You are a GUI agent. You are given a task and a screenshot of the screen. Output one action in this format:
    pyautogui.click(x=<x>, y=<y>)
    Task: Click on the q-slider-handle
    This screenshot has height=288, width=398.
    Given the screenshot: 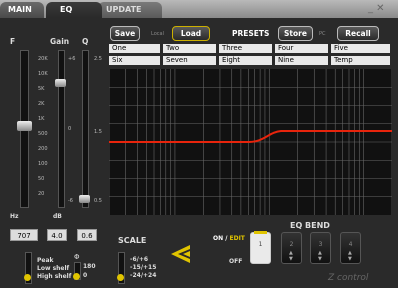 What is the action you would take?
    pyautogui.click(x=84, y=199)
    